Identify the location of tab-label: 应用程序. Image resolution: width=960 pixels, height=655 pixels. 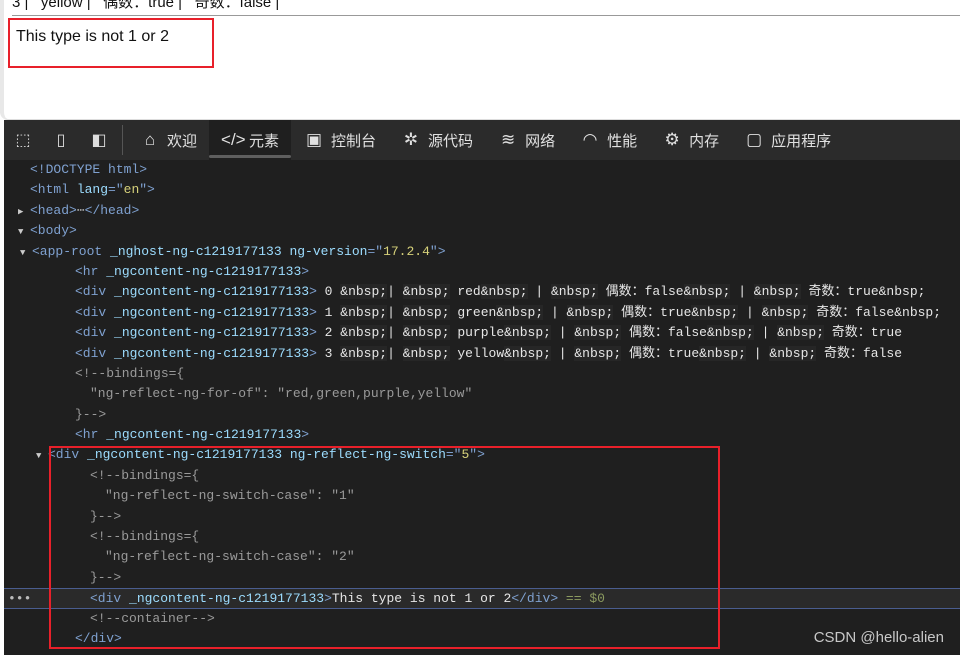
(801, 141).